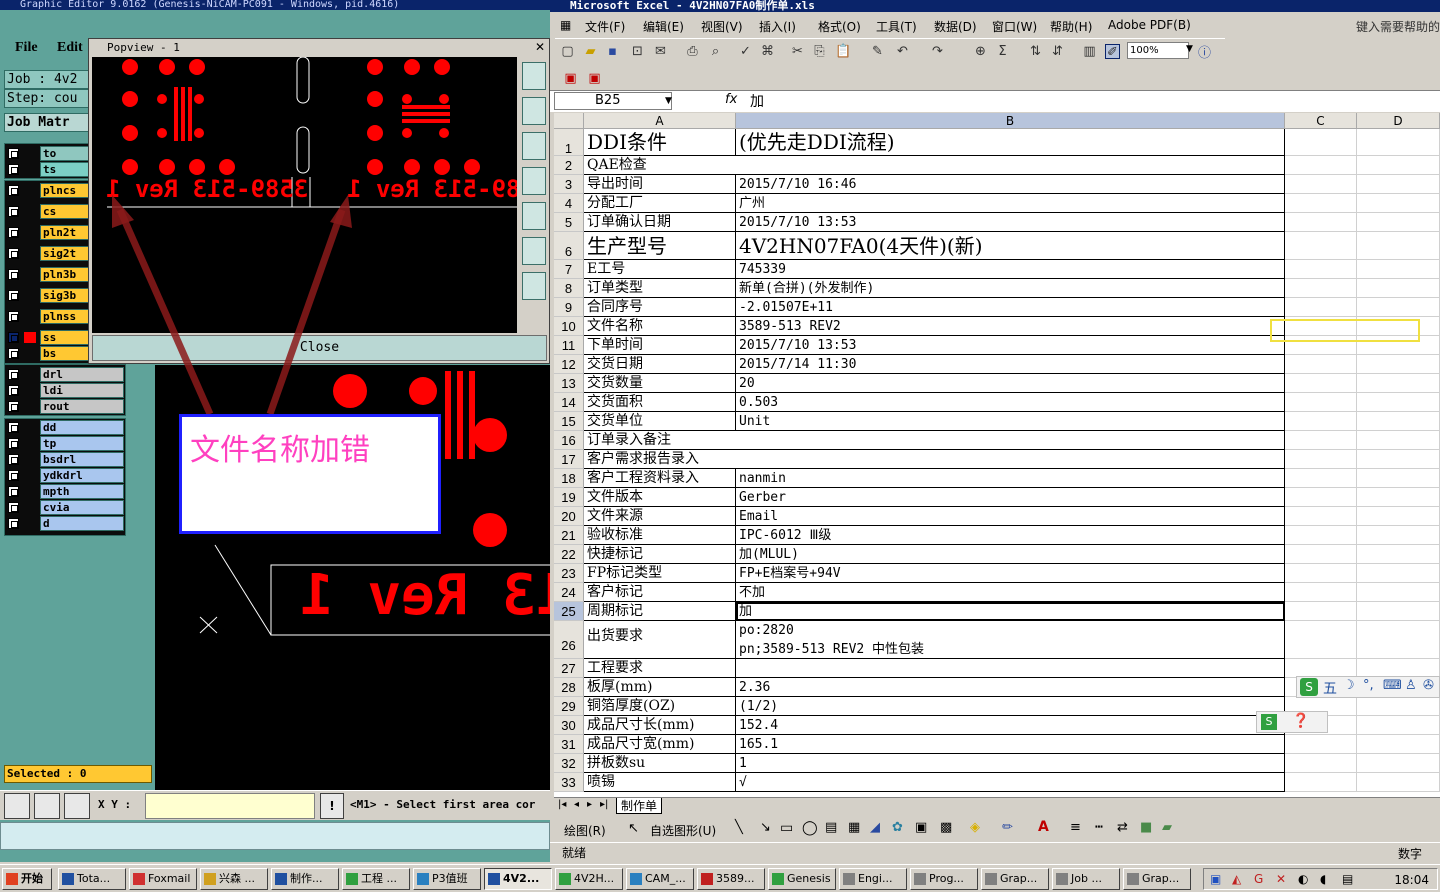 This screenshot has width=1440, height=892. I want to click on row-header: 13, so click(569, 383).